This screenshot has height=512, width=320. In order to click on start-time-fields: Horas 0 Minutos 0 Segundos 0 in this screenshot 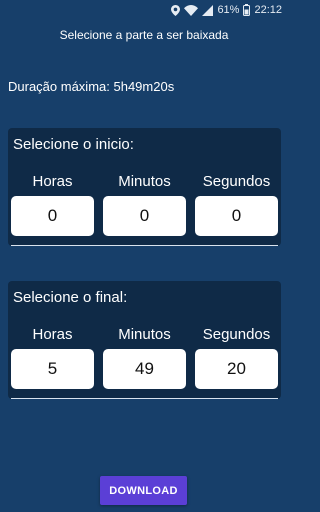, I will do `click(144, 204)`.